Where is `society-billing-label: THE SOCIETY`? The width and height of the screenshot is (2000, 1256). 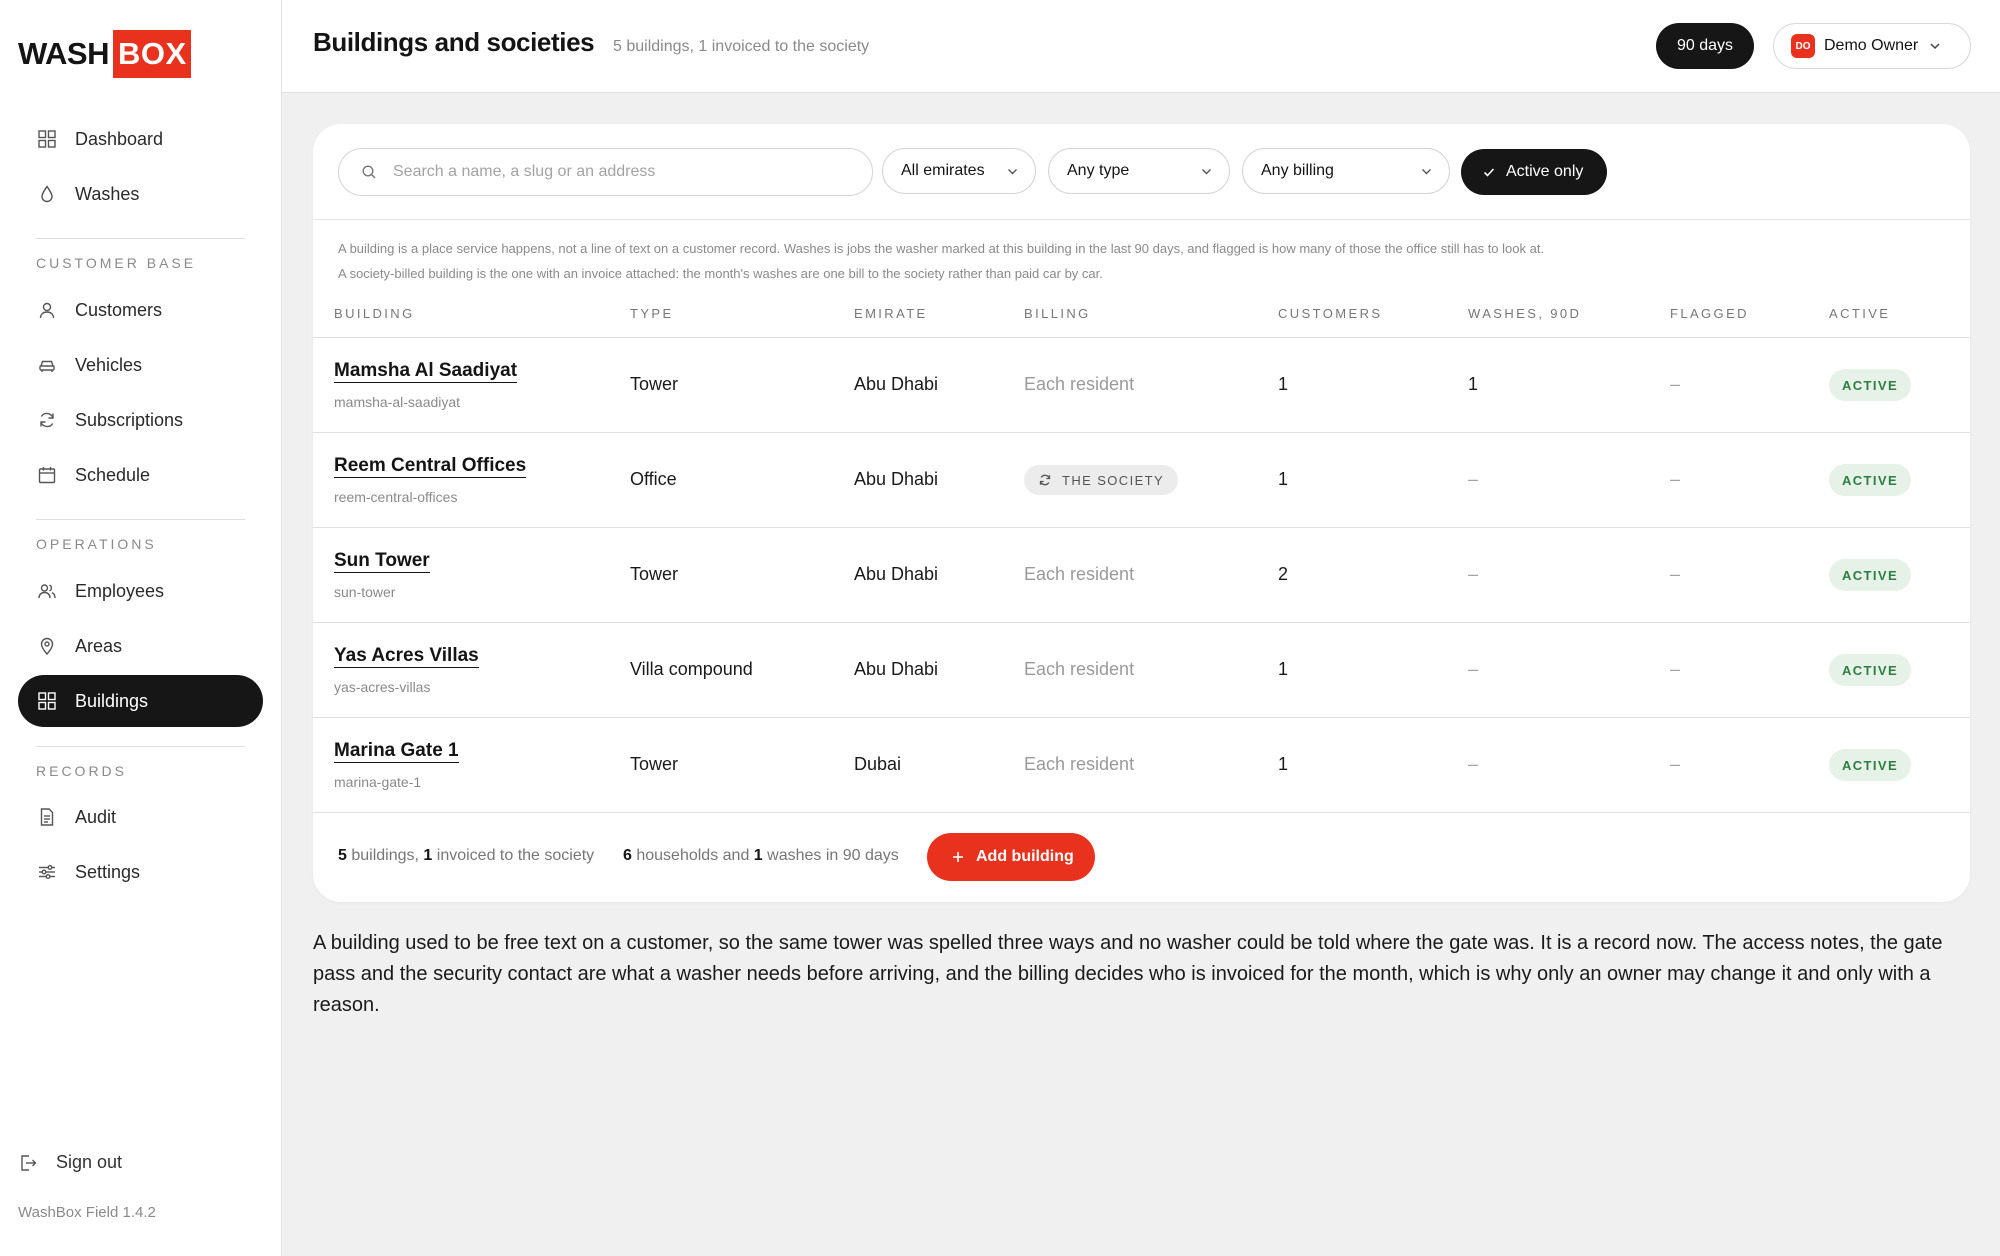
society-billing-label: THE SOCIETY is located at coordinates (1113, 480).